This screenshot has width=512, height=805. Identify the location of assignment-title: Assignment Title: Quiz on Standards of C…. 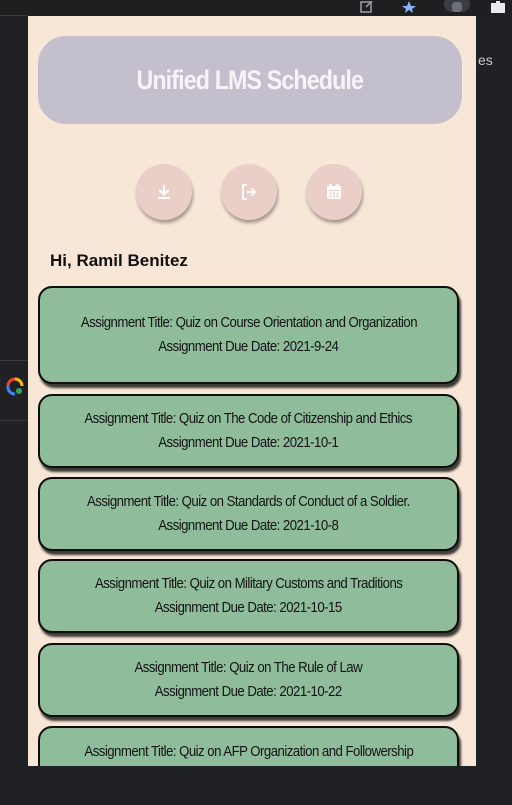
(248, 501).